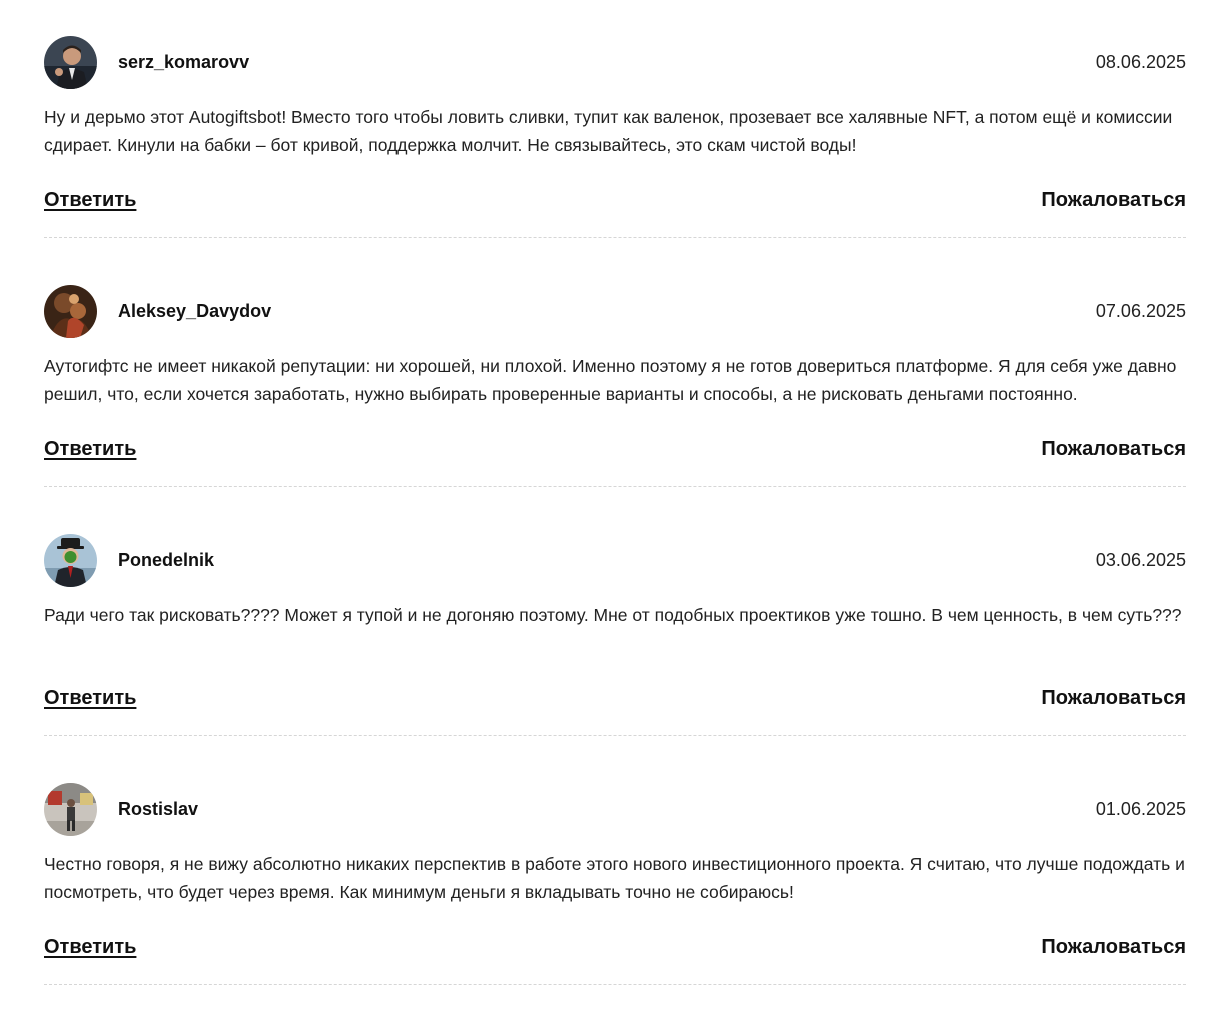 This screenshot has height=1021, width=1213. I want to click on author-name: Ponedelnik, so click(166, 560).